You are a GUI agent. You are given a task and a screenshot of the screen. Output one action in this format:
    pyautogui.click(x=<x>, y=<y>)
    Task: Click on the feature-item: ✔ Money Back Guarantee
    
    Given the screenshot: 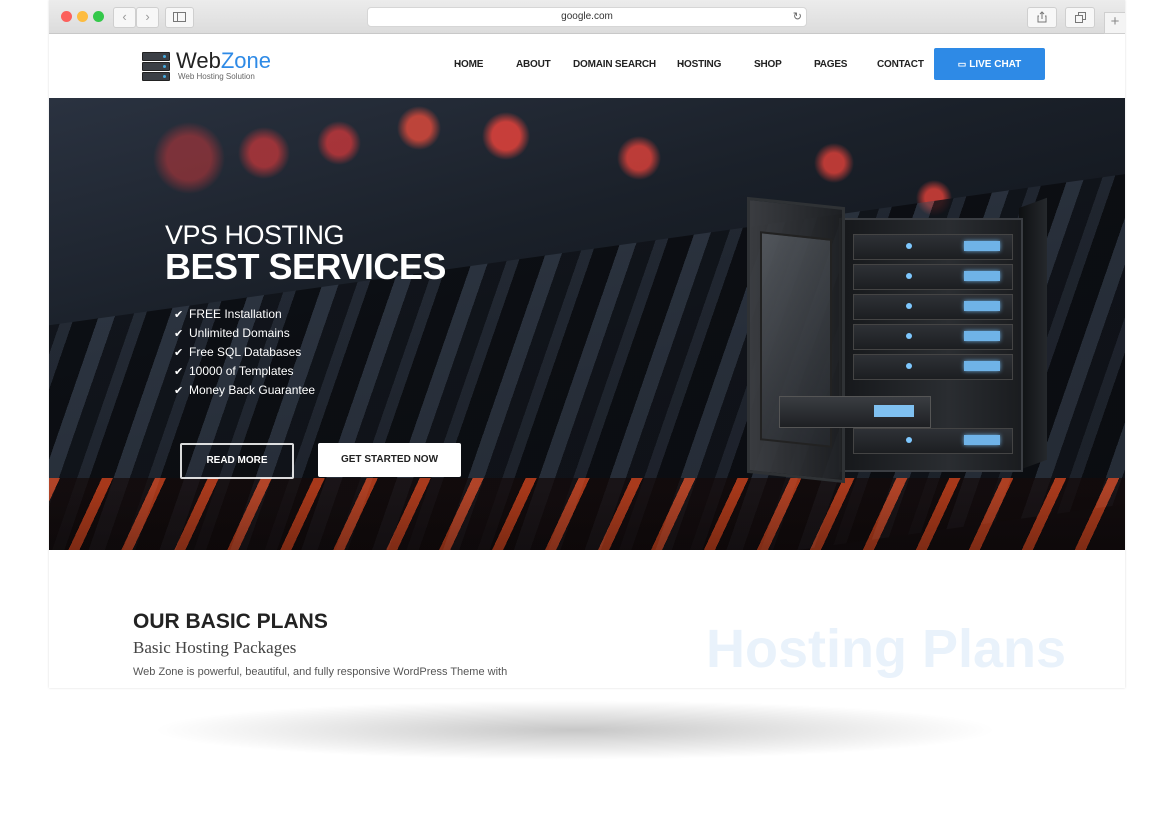 What is the action you would take?
    pyautogui.click(x=244, y=390)
    